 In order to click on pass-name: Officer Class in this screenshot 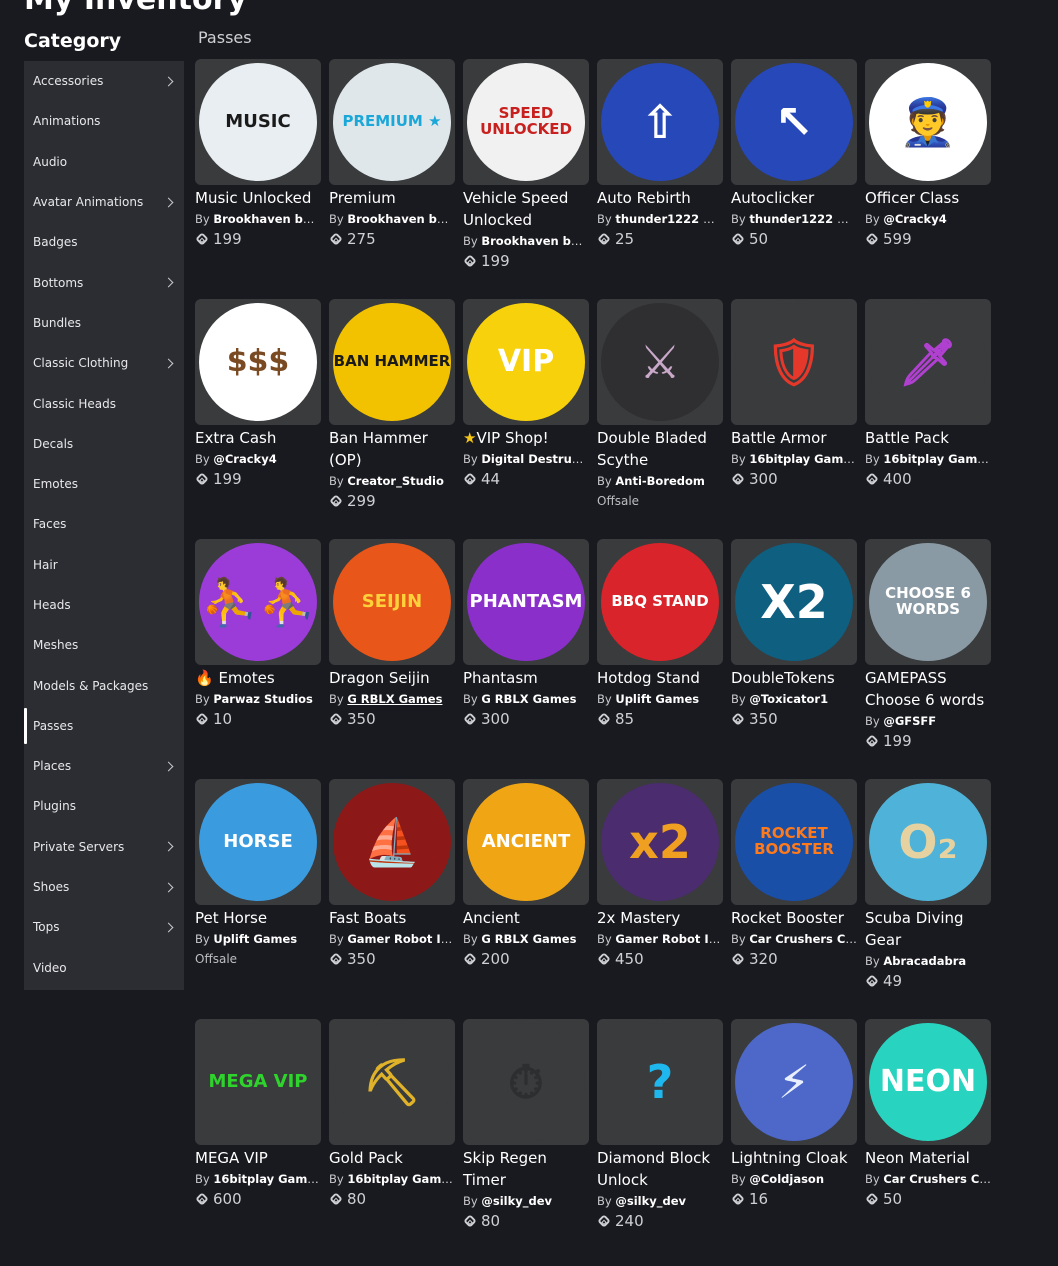, I will do `click(928, 198)`.